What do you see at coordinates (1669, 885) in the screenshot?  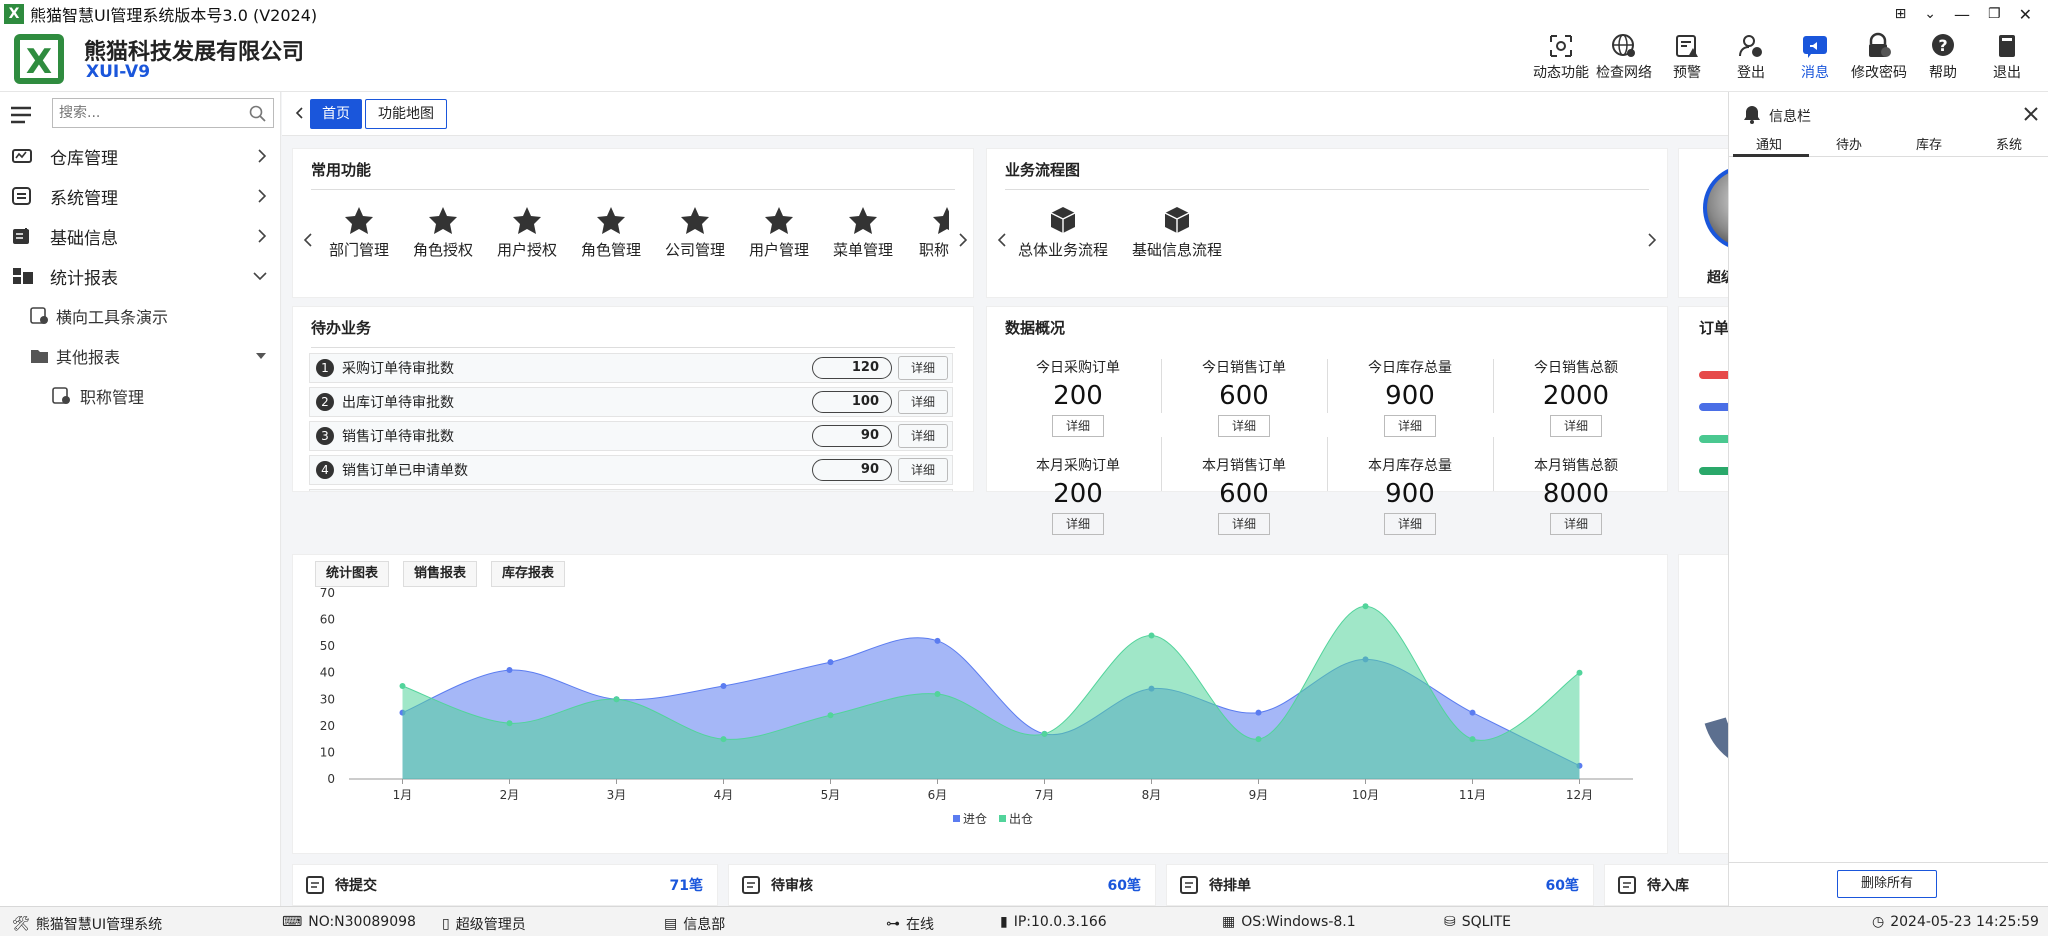 I see `summary-card: 待入库` at bounding box center [1669, 885].